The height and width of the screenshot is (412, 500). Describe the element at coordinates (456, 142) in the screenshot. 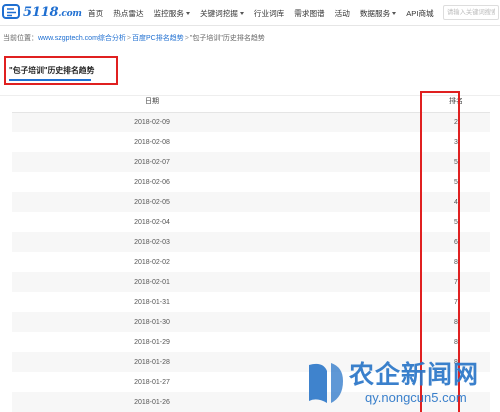

I see `rank-cell: 3` at that location.